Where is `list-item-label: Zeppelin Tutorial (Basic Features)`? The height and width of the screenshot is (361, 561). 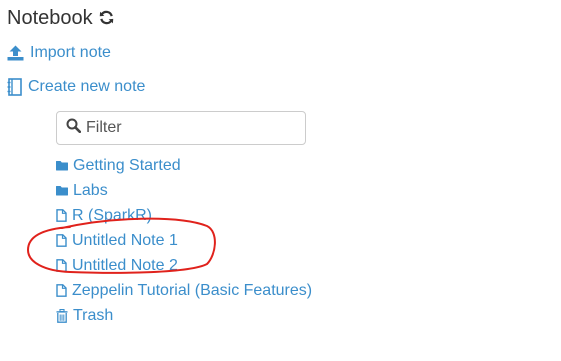 list-item-label: Zeppelin Tutorial (Basic Features) is located at coordinates (192, 290).